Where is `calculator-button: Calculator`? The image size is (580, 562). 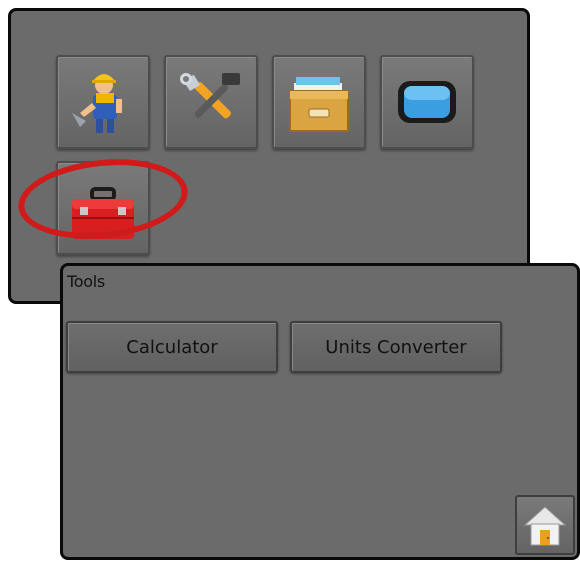 calculator-button: Calculator is located at coordinates (172, 347).